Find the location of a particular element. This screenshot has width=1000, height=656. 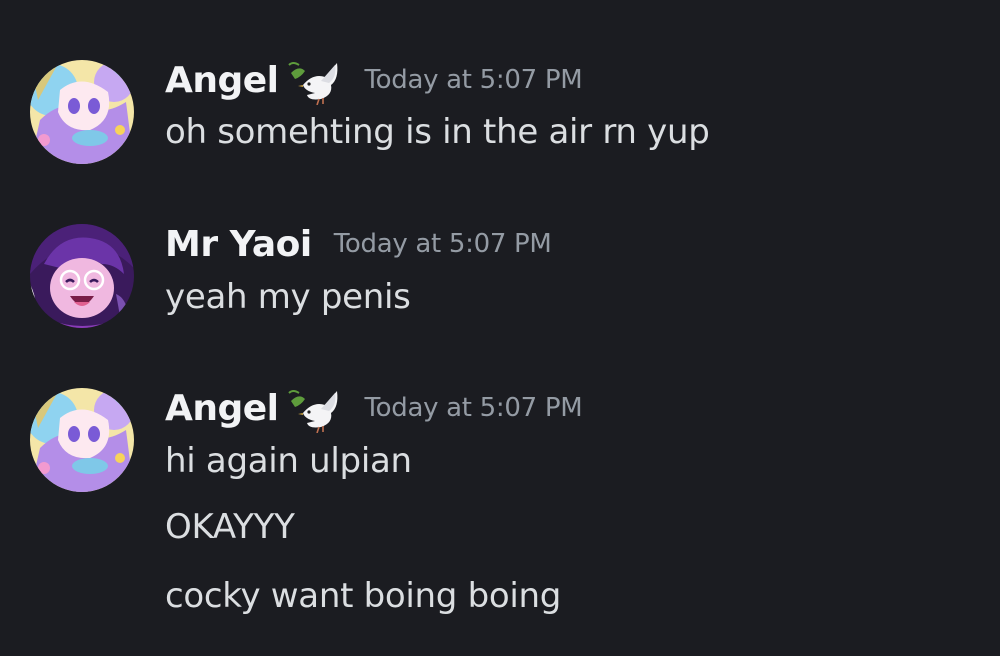

message-text: cocky want boing boing is located at coordinates (363, 596).